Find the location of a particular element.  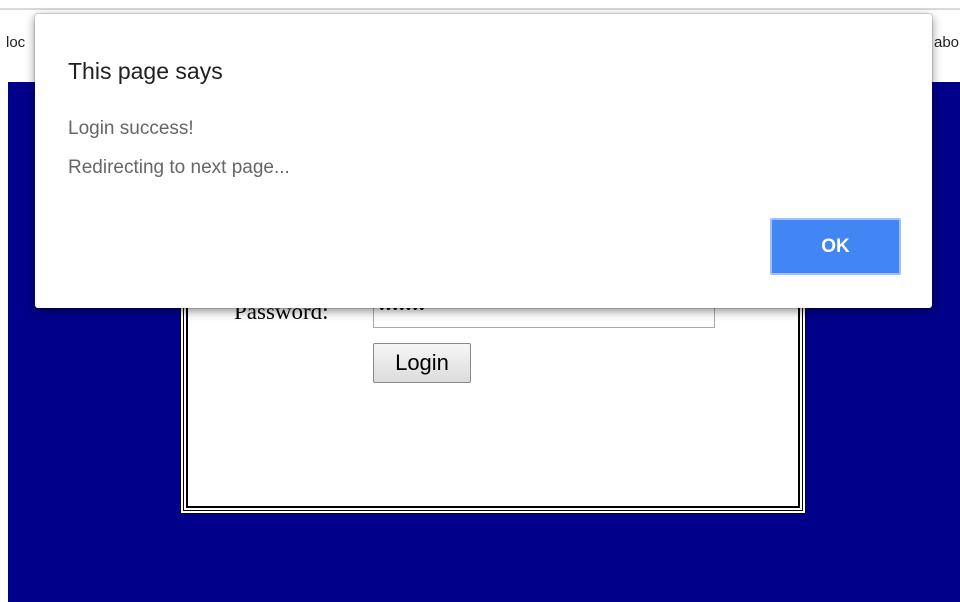

ok-button: OK is located at coordinates (835, 246).